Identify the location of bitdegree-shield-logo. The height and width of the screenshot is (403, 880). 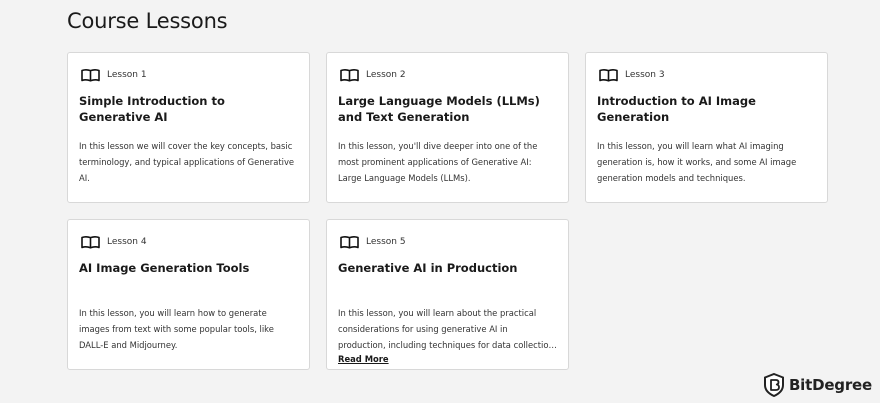
(774, 385).